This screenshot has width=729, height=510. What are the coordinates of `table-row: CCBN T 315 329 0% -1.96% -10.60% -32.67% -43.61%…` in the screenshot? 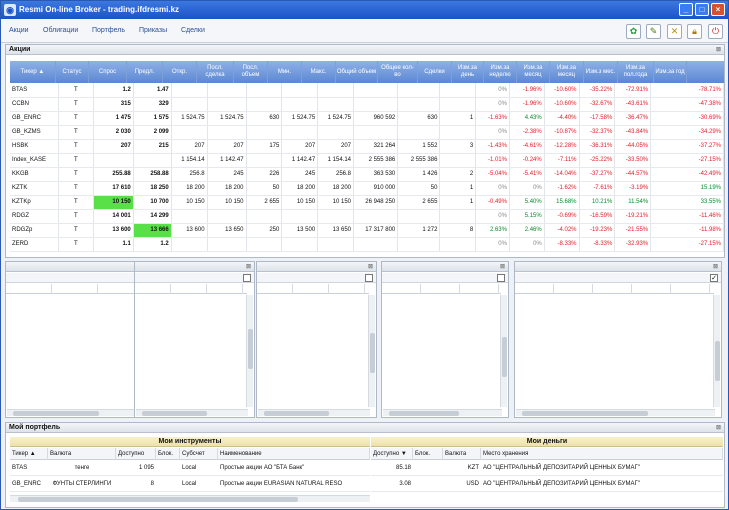 It's located at (367, 104).